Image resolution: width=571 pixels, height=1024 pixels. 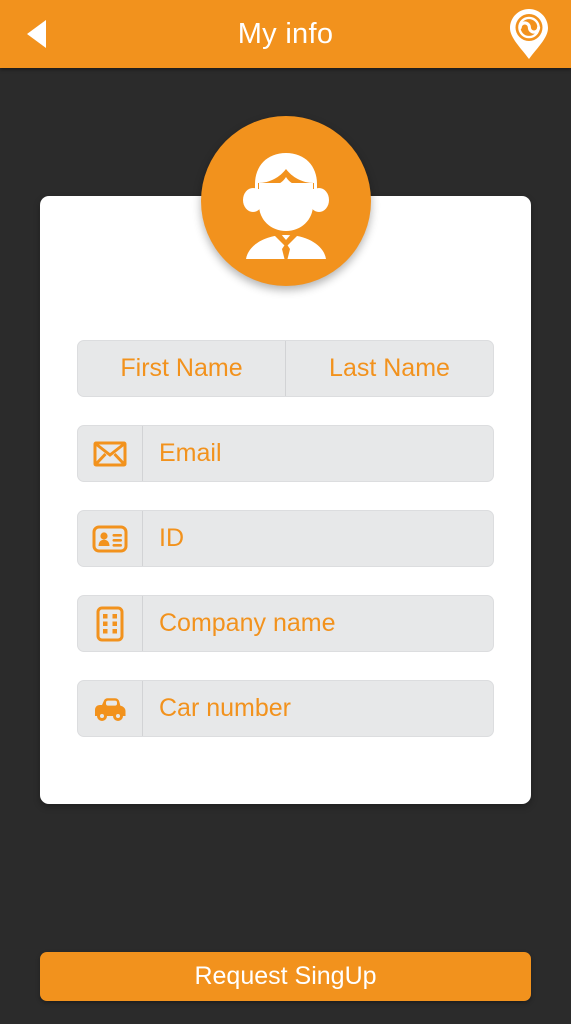 I want to click on location-pin-button, so click(x=529, y=34).